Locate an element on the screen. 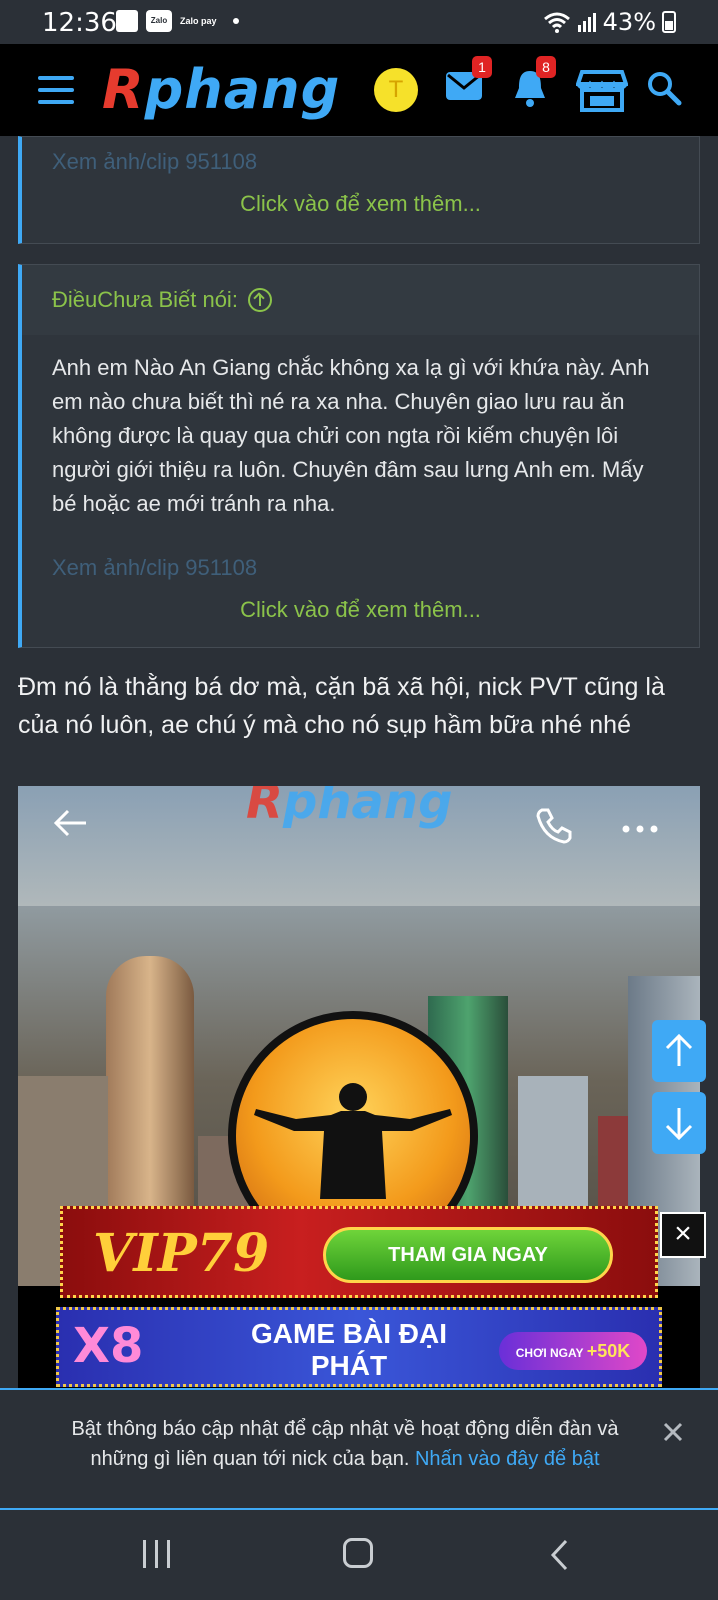  arrow-down-icon is located at coordinates (679, 1124).